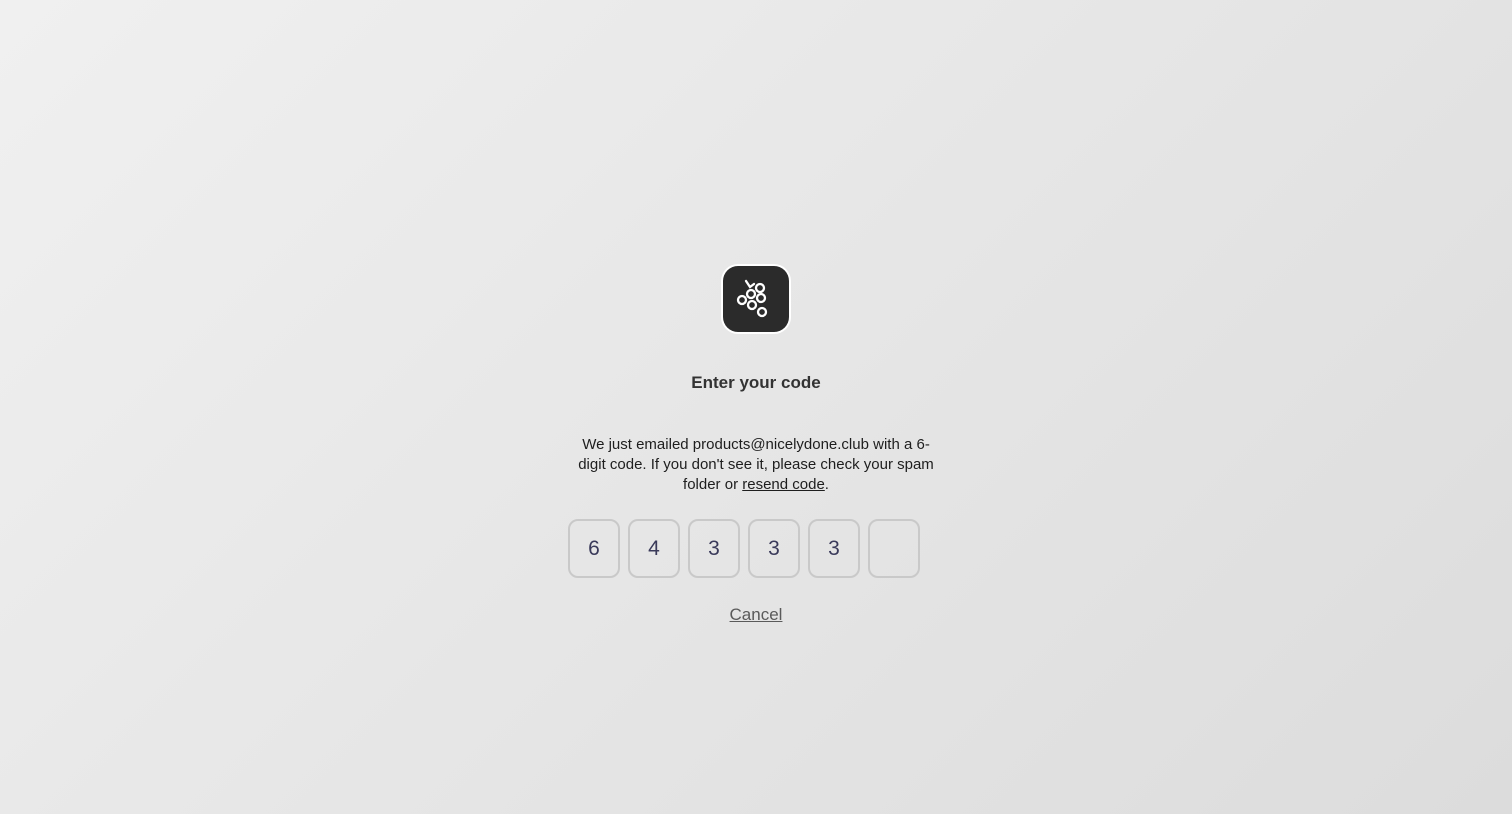 The width and height of the screenshot is (1512, 814). I want to click on code-digit-3: 3, so click(714, 548).